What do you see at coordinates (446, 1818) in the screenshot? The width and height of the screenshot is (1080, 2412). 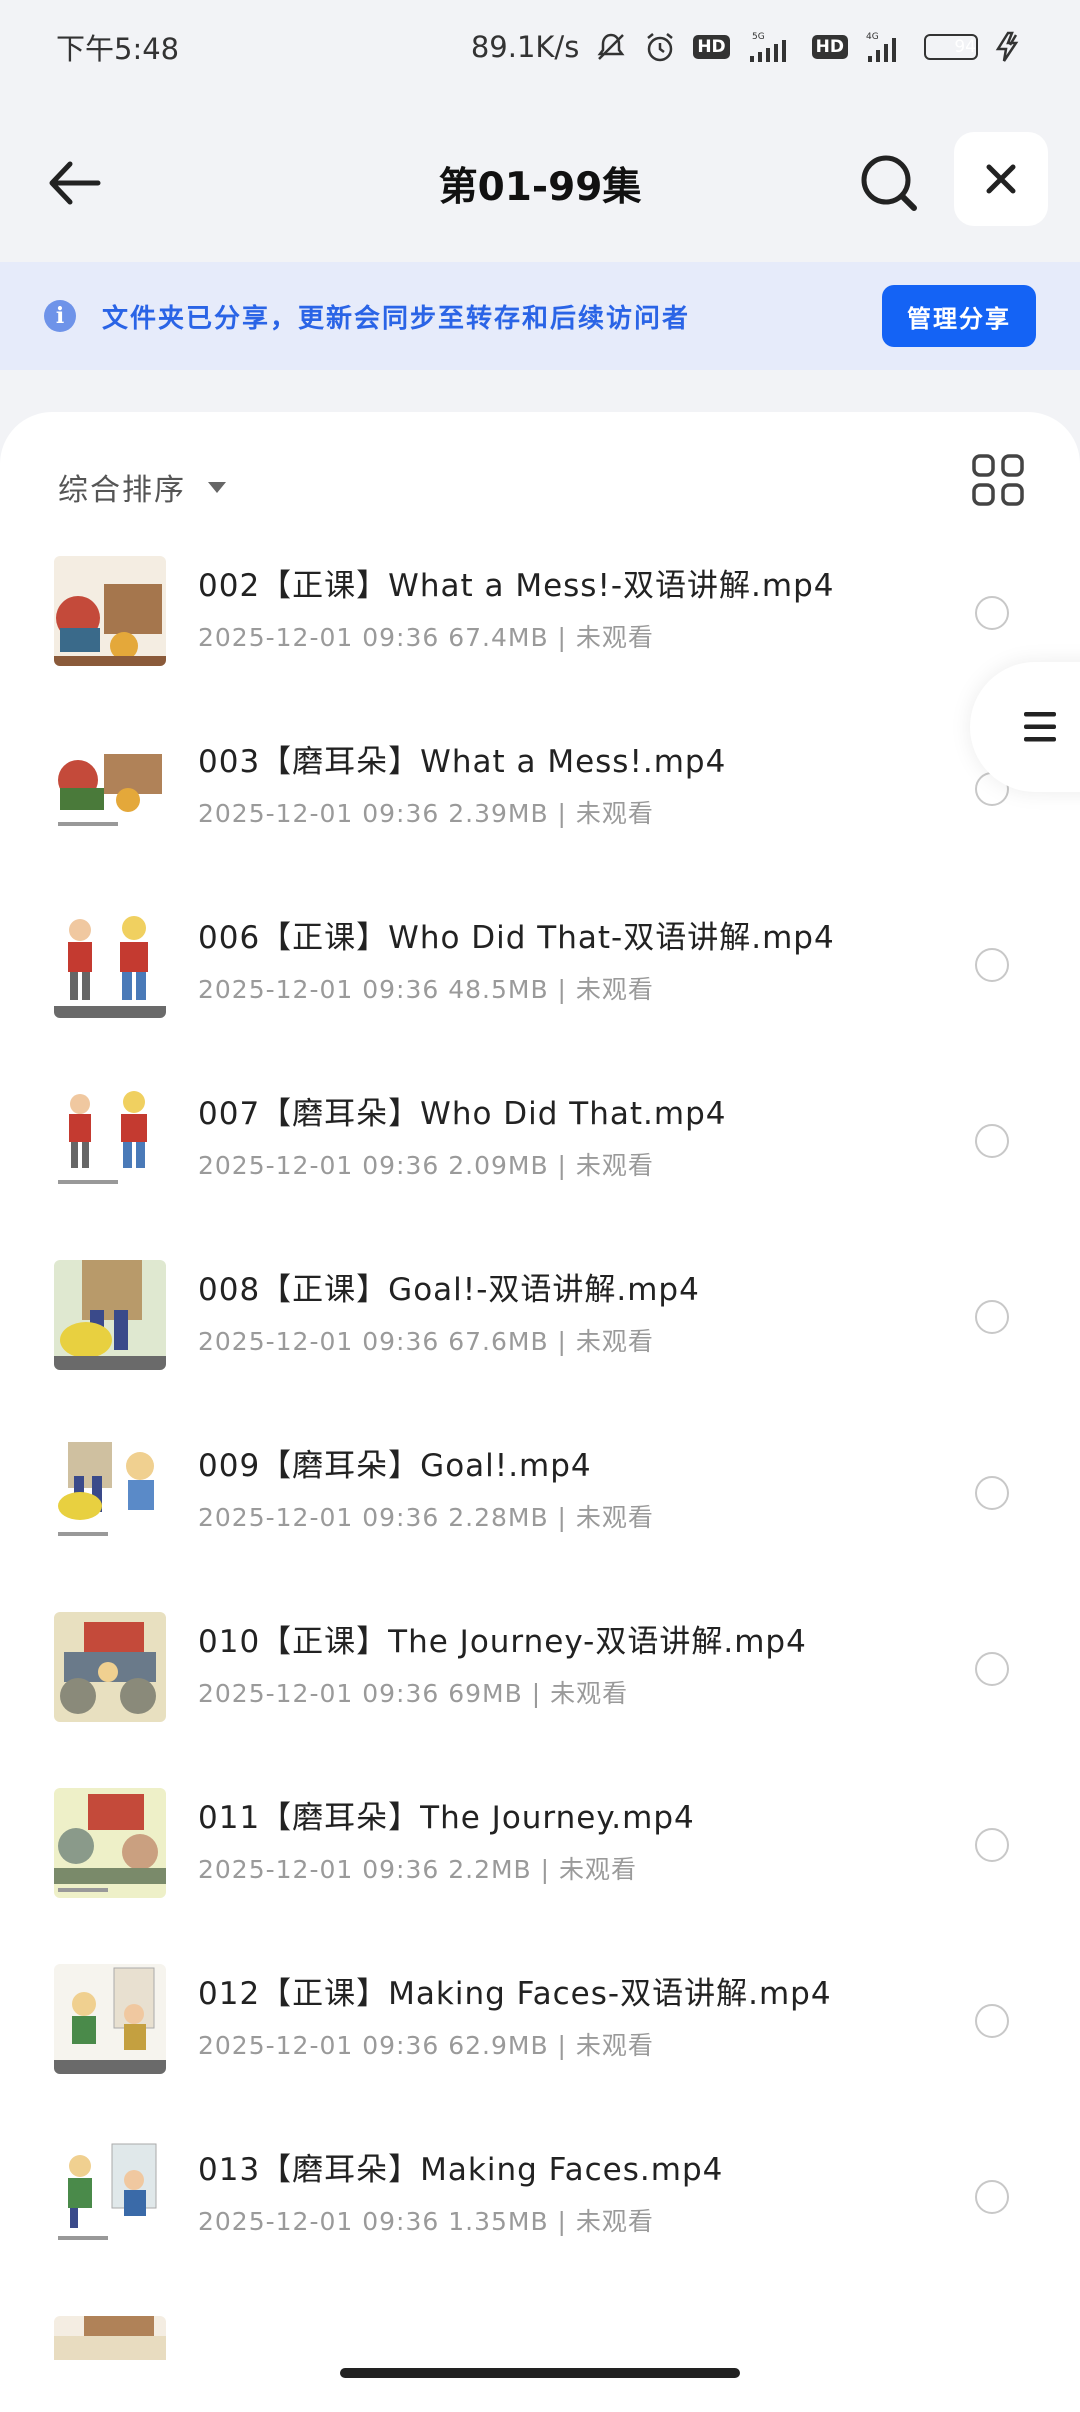 I see `file-name: 011【磨耳朵】The Journey.mp4` at bounding box center [446, 1818].